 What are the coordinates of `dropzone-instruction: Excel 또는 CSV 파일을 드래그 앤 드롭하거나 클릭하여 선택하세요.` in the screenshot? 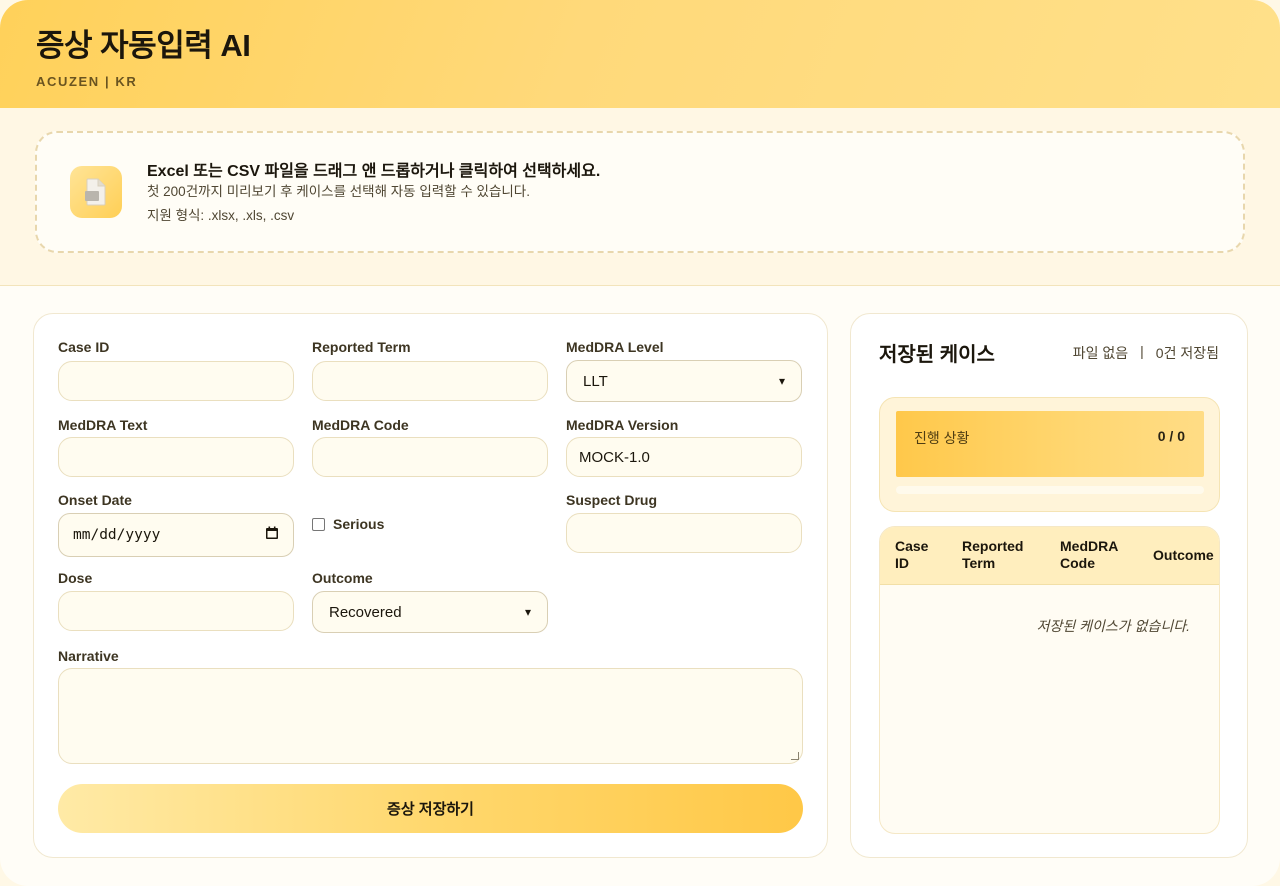 It's located at (374, 171).